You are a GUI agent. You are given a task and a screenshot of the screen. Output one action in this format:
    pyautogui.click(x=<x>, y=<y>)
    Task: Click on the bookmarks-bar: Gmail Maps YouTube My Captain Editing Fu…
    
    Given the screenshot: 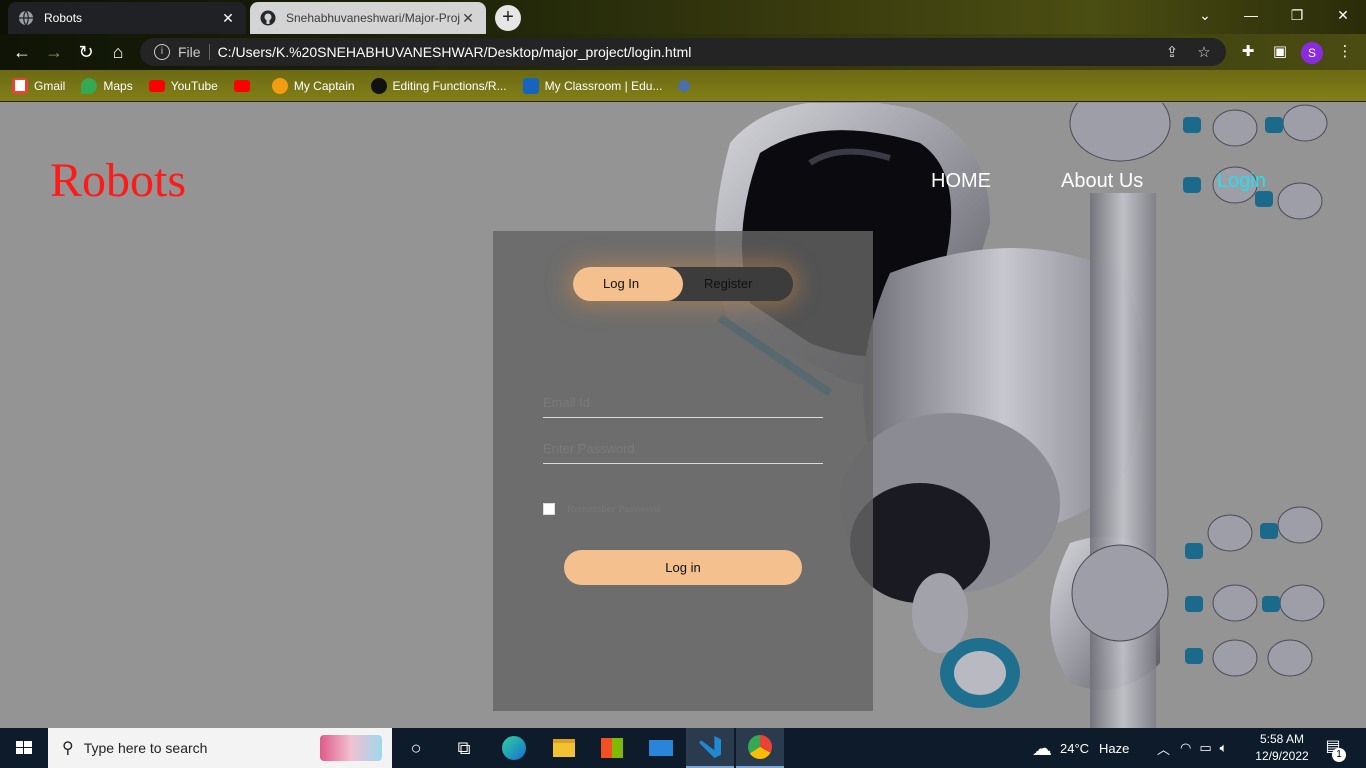 What is the action you would take?
    pyautogui.click(x=683, y=86)
    